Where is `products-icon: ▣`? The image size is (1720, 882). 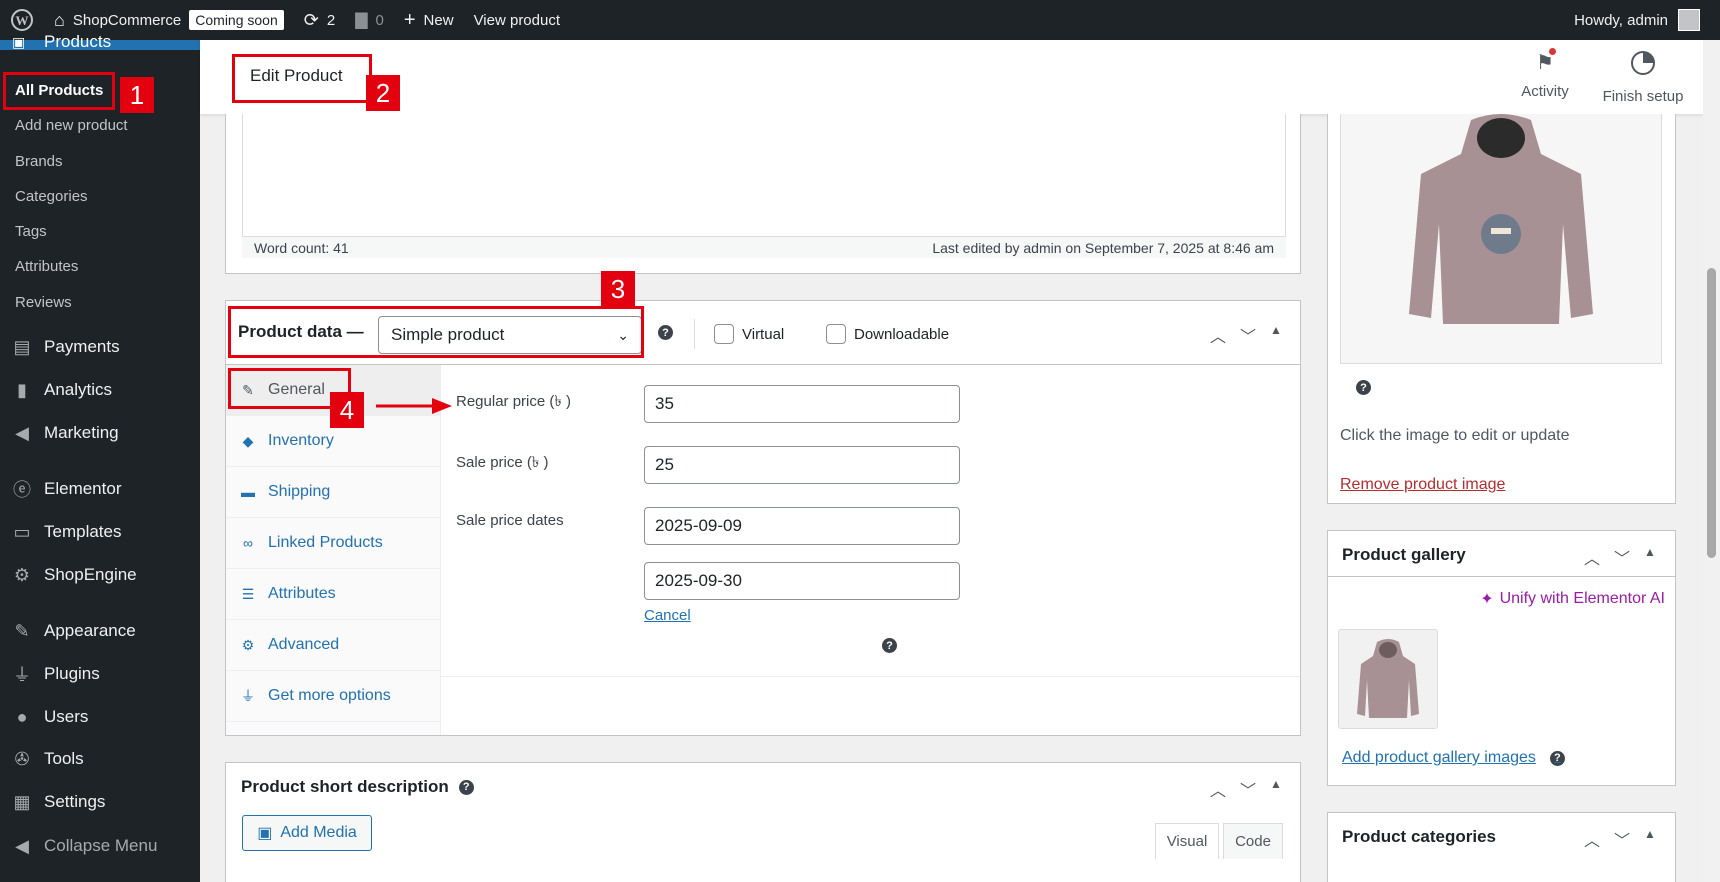
products-icon: ▣ is located at coordinates (19, 42).